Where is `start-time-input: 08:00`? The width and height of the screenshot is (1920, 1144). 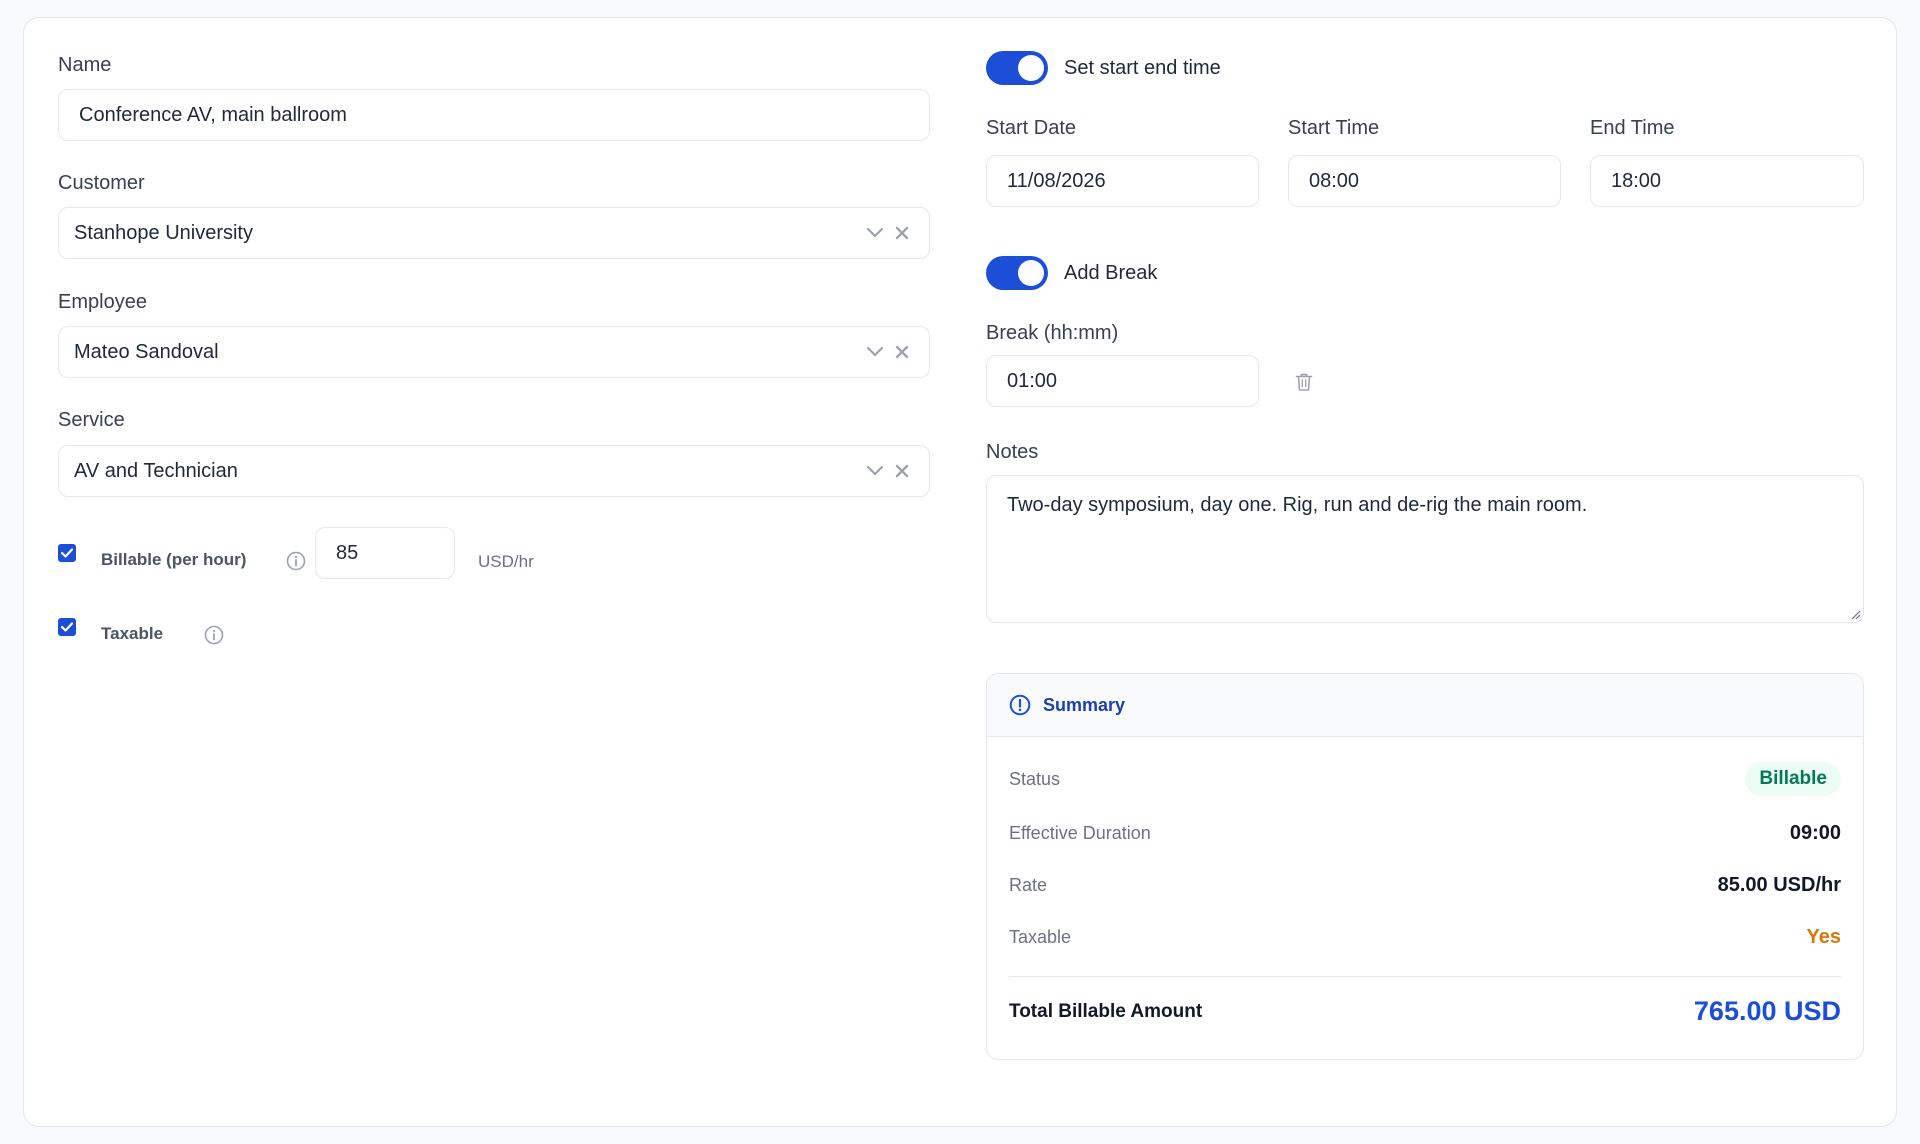
start-time-input: 08:00 is located at coordinates (1424, 181).